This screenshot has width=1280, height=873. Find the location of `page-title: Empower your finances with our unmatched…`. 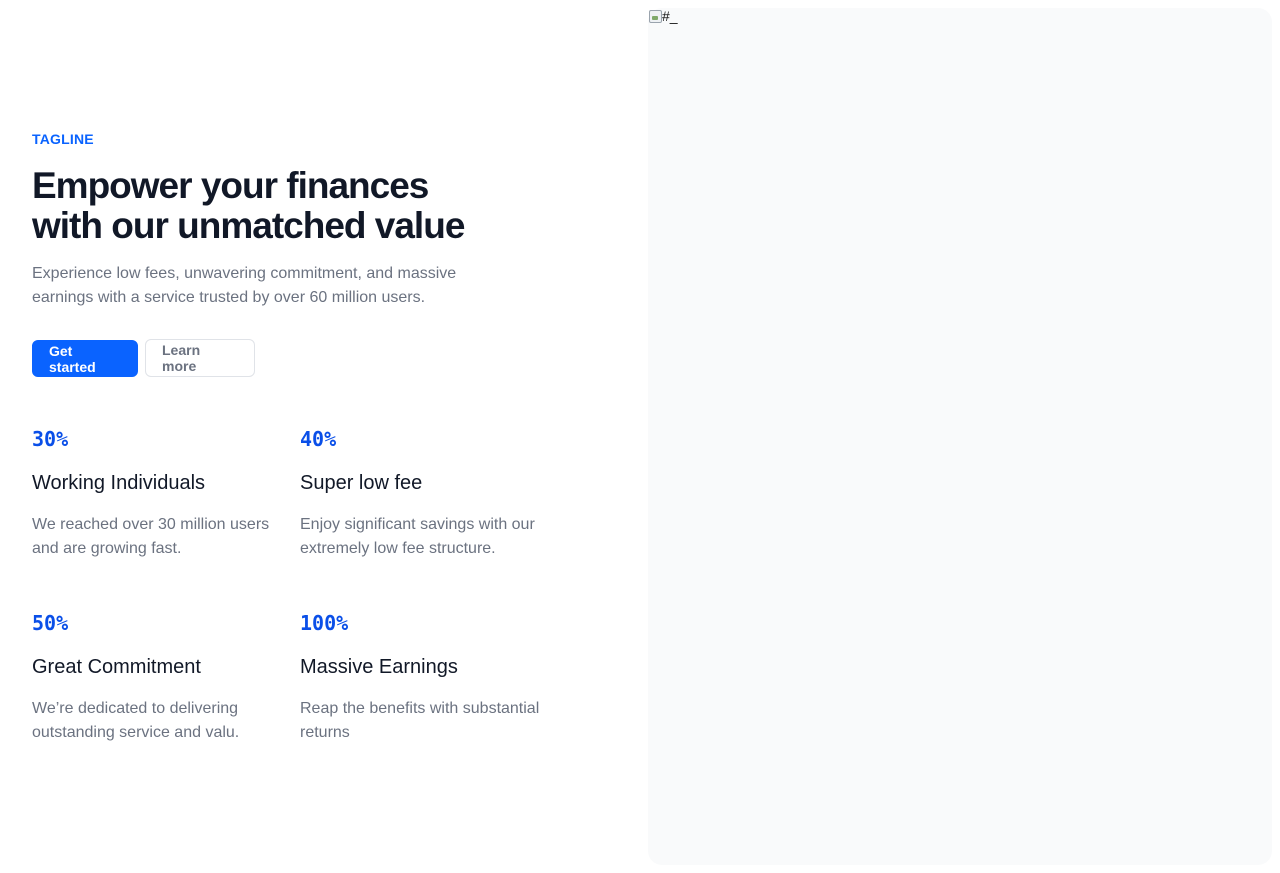

page-title: Empower your finances with our unmatched… is located at coordinates (292, 206).